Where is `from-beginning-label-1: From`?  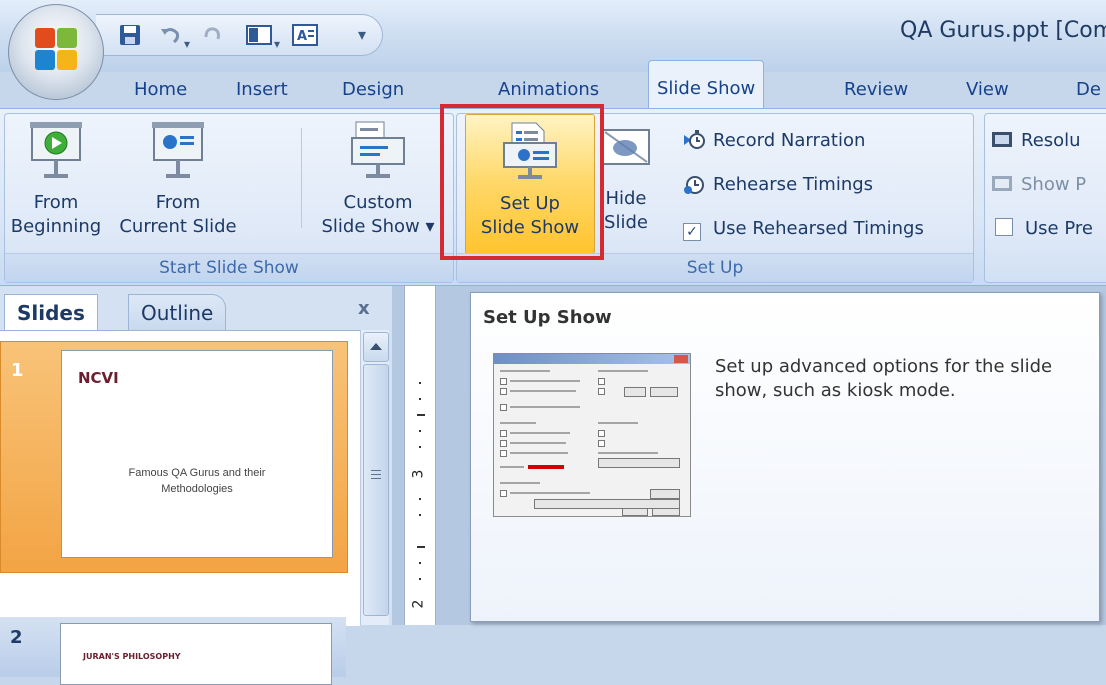 from-beginning-label-1: From is located at coordinates (56, 202).